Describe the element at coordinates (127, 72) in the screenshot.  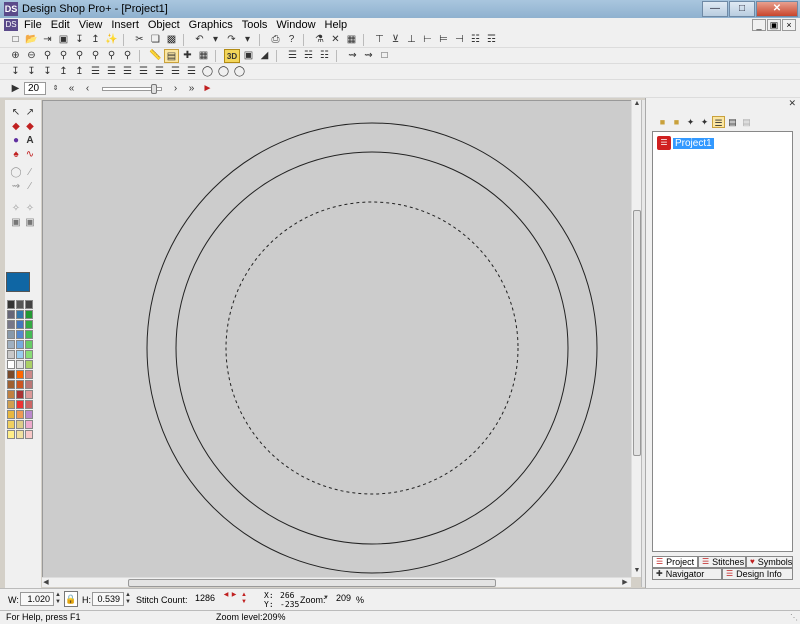
I see `arrange-8-icon: ☰` at that location.